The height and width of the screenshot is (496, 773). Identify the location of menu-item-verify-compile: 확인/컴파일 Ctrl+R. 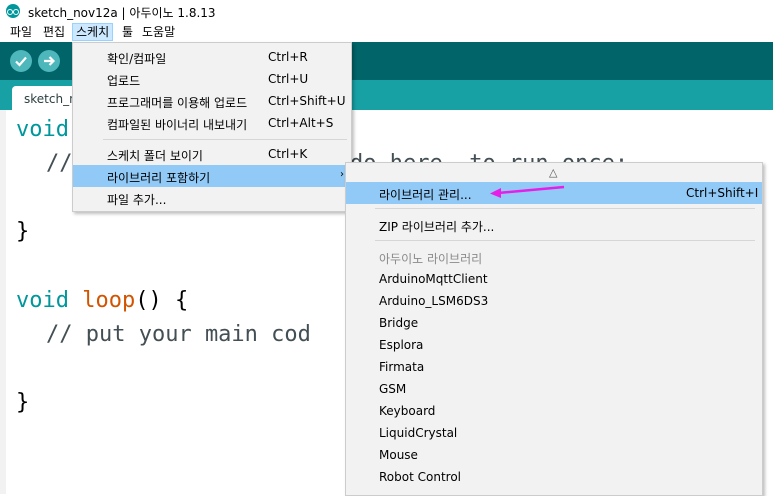
(212, 57).